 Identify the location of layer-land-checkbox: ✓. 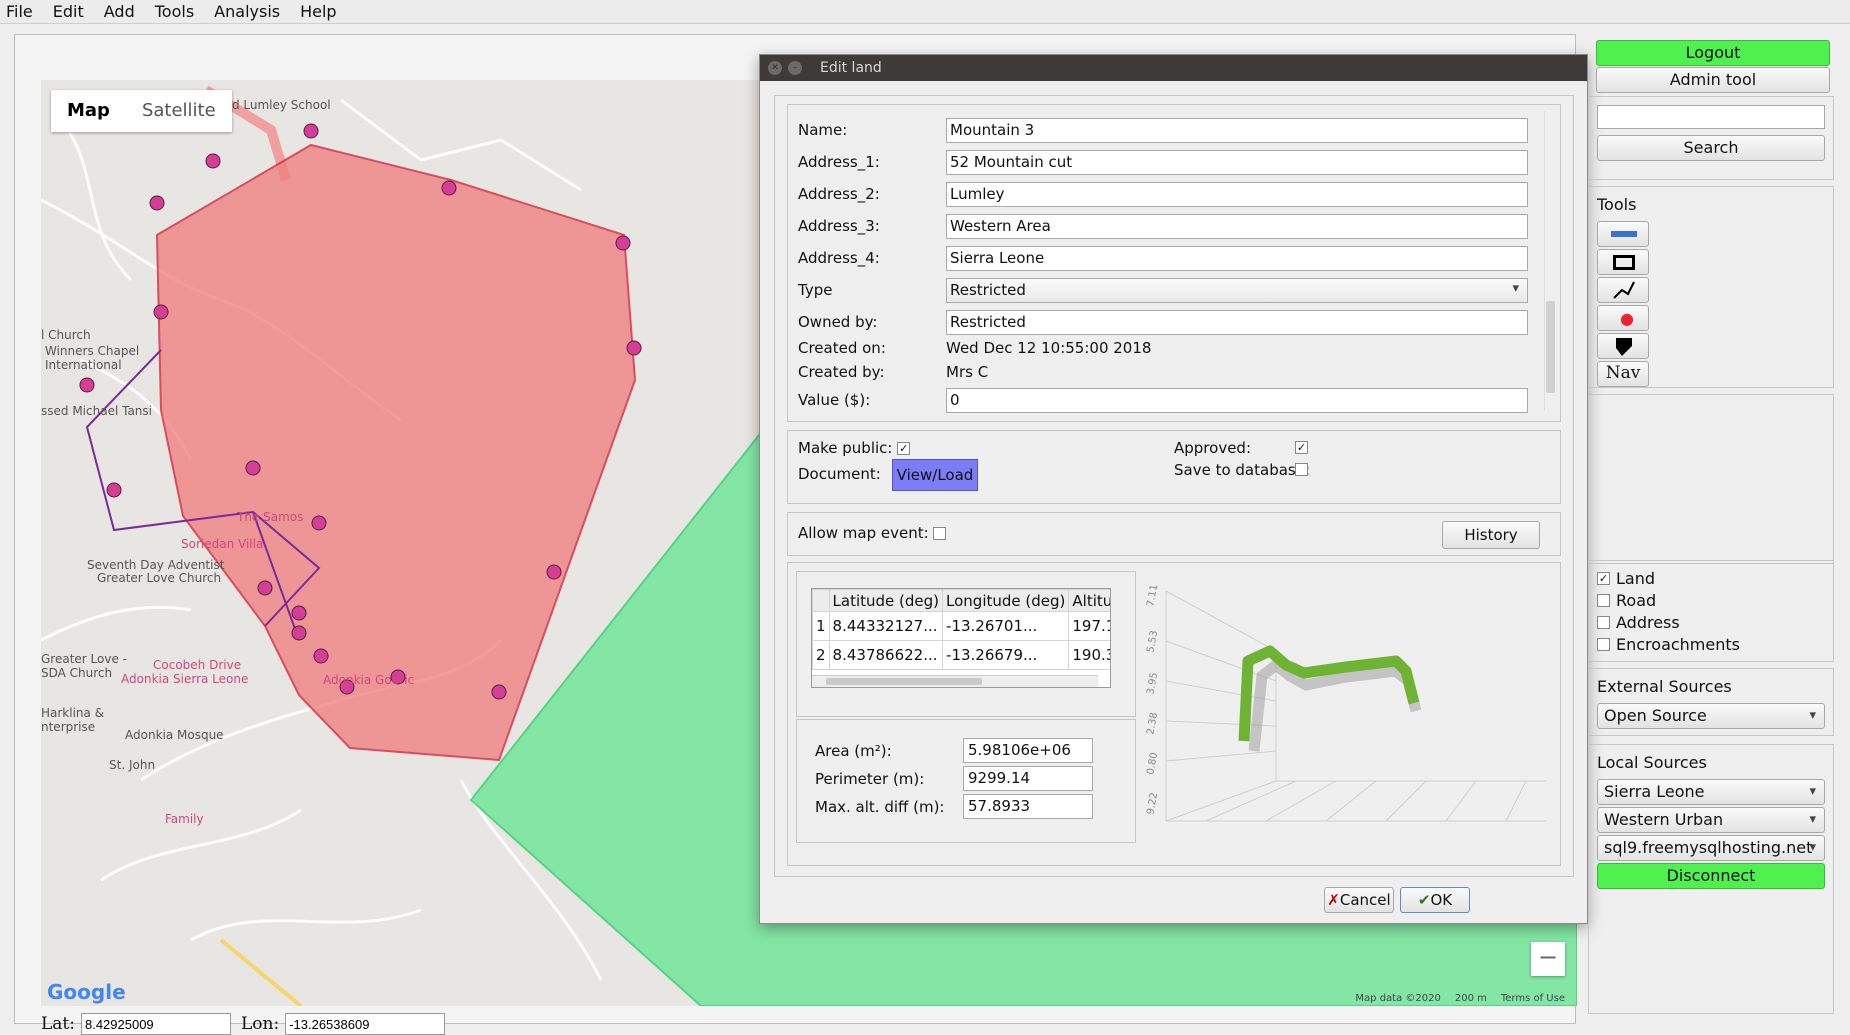
(1603, 578).